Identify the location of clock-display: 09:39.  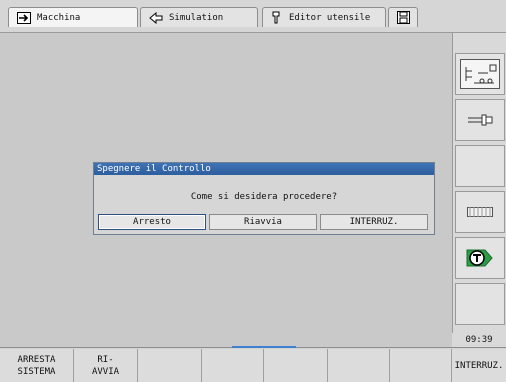
(479, 340).